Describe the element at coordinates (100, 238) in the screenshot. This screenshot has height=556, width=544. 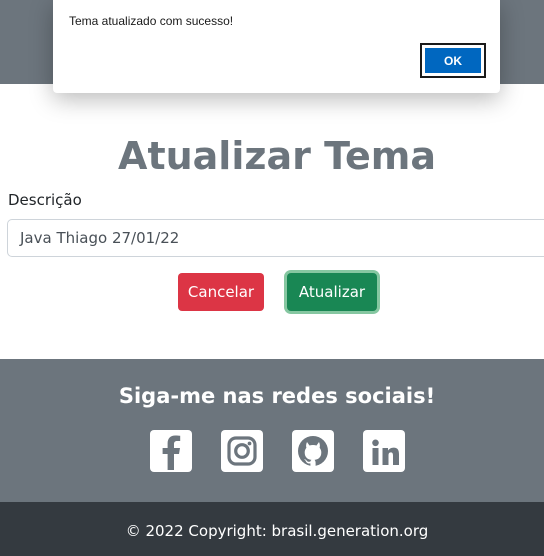
I see `description-value: Java Thiago 27/01/22` at that location.